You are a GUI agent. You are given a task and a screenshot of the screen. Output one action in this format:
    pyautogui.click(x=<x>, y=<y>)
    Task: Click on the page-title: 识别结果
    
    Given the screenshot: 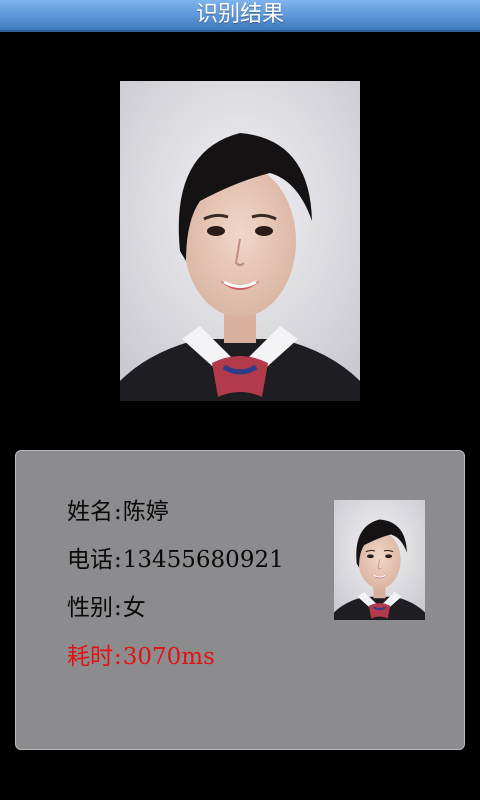 What is the action you would take?
    pyautogui.click(x=239, y=14)
    